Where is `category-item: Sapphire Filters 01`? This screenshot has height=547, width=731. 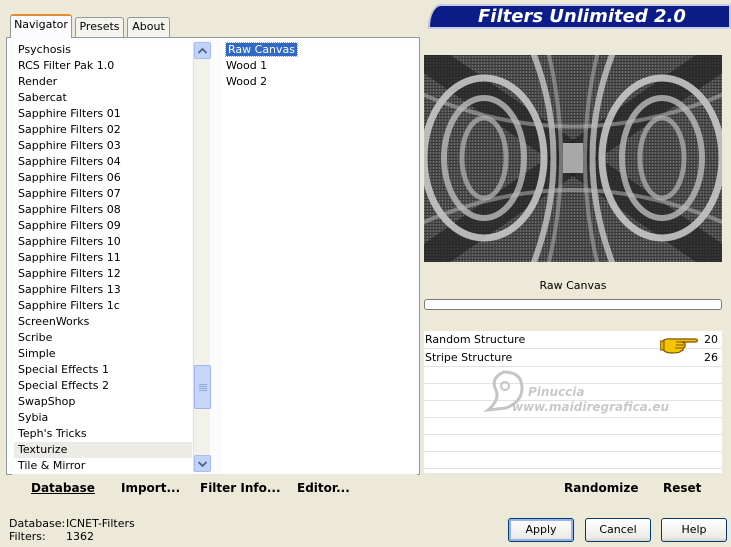
category-item: Sapphire Filters 01 is located at coordinates (103, 114).